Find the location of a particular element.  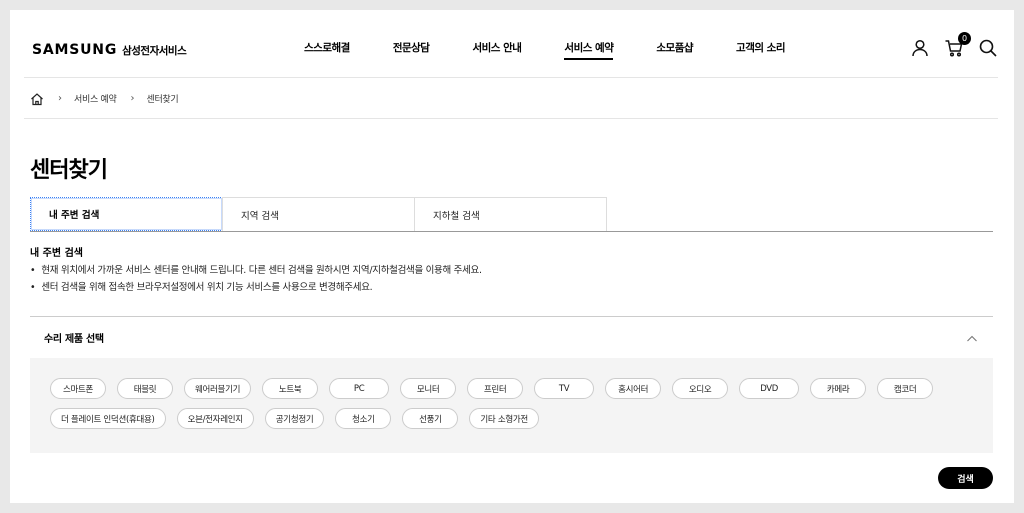

search-icon is located at coordinates (988, 48).